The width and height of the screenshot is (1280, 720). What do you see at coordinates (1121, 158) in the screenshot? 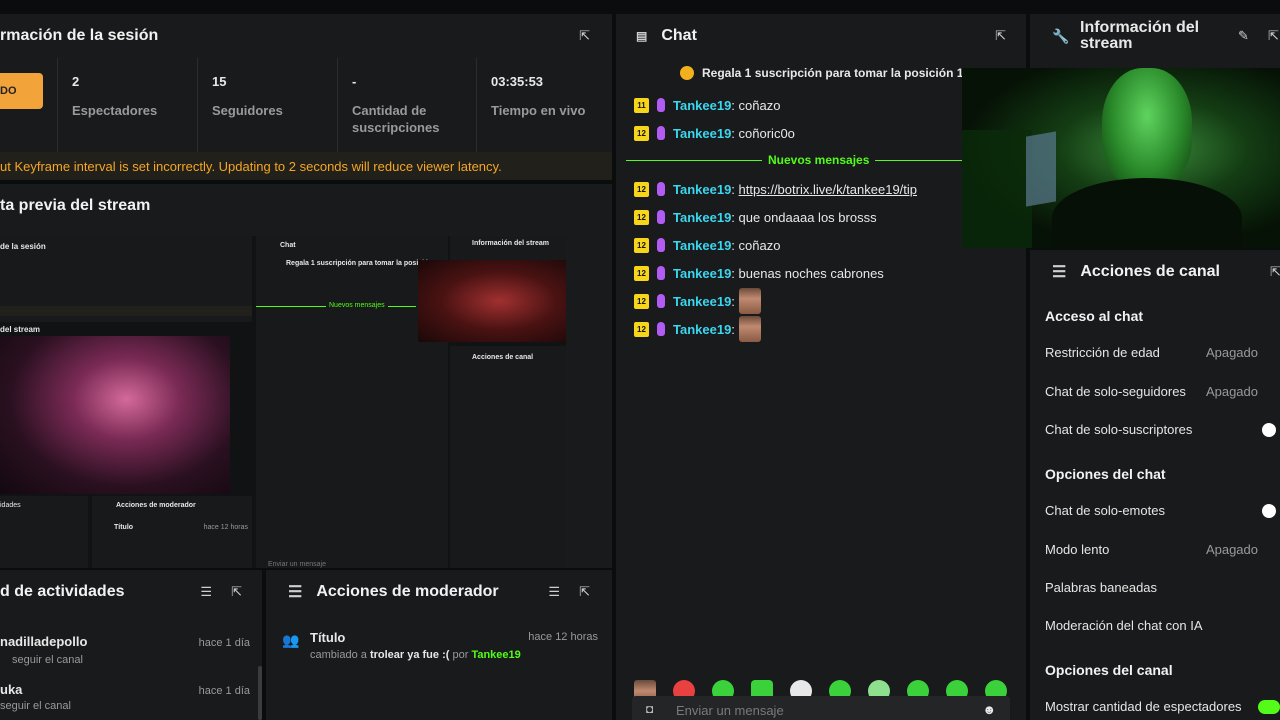
I see `webcam-overlay` at bounding box center [1121, 158].